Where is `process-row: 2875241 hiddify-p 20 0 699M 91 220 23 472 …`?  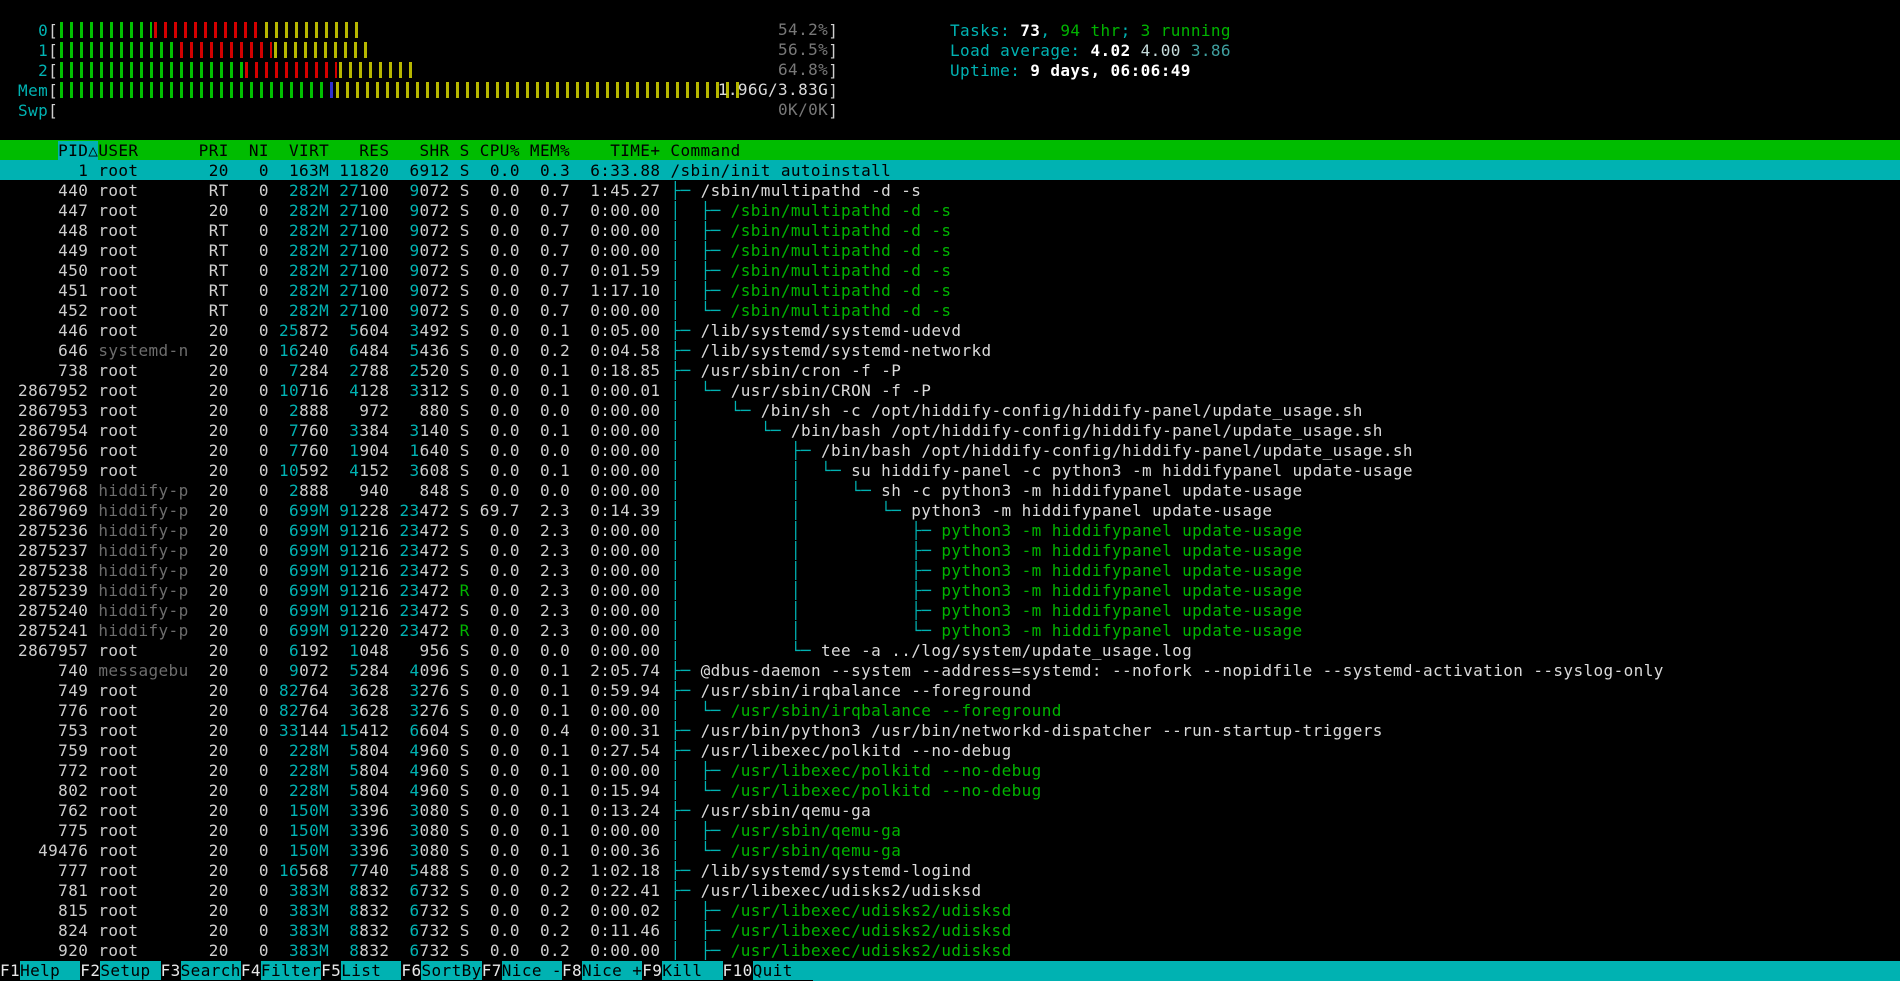
process-row: 2875241 hiddify-p 20 0 699M 91 220 23 472 … is located at coordinates (950, 631).